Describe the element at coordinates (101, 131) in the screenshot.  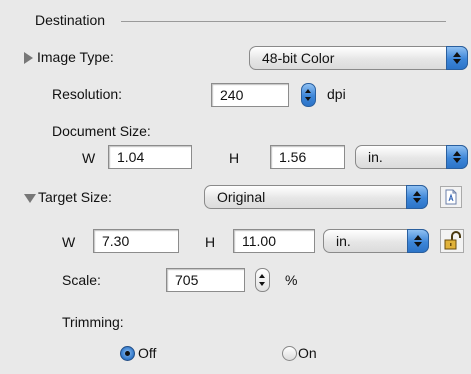
I see `document-size-label: Document Size:` at that location.